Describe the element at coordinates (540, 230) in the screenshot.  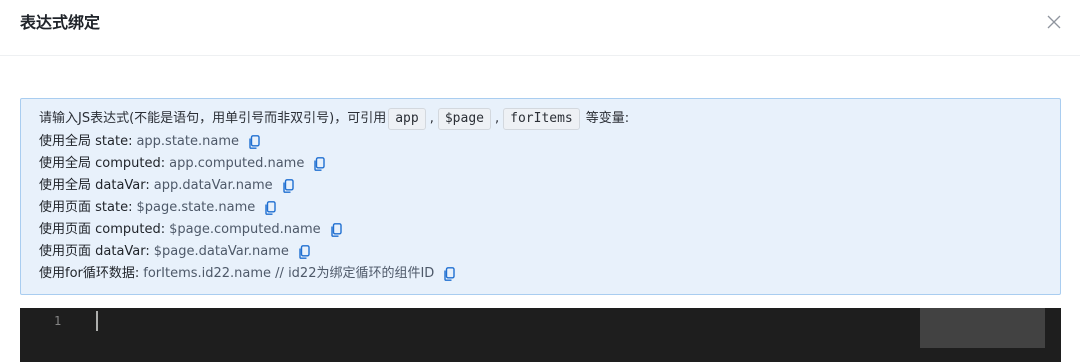
I see `example-row: 使用页面 computed: $page.computed.name` at that location.